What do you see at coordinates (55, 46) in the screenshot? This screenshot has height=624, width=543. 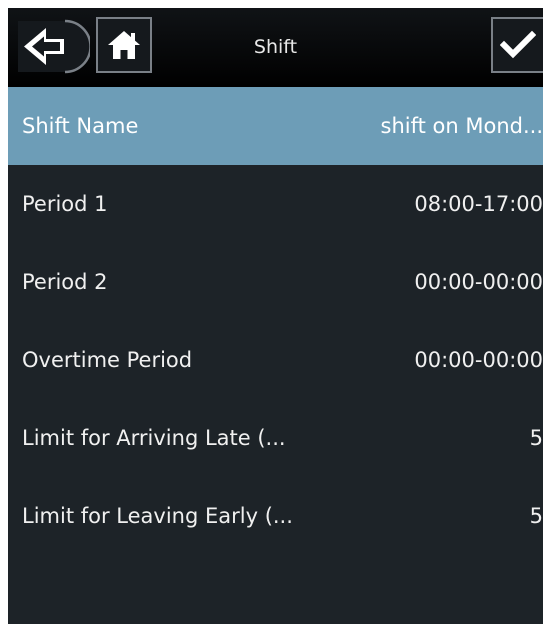 I see `back-arrow-icon` at bounding box center [55, 46].